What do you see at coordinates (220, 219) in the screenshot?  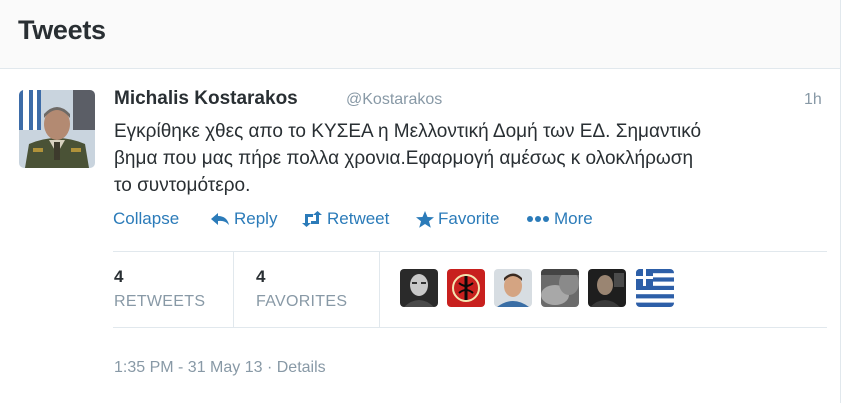 I see `reply-icon` at bounding box center [220, 219].